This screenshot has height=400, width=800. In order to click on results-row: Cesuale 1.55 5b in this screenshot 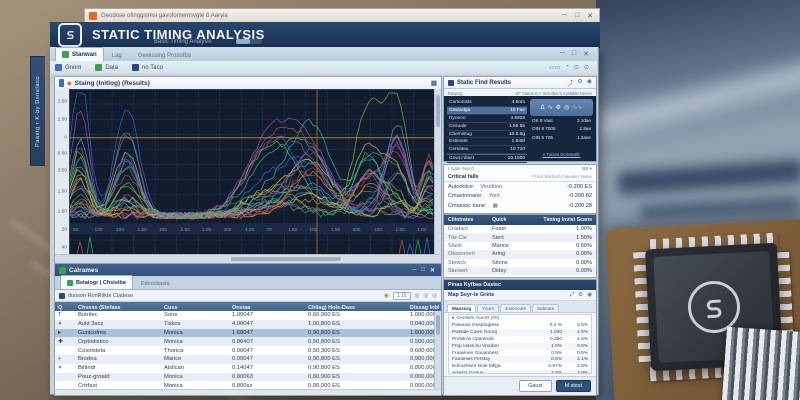, I will do `click(487, 127)`.